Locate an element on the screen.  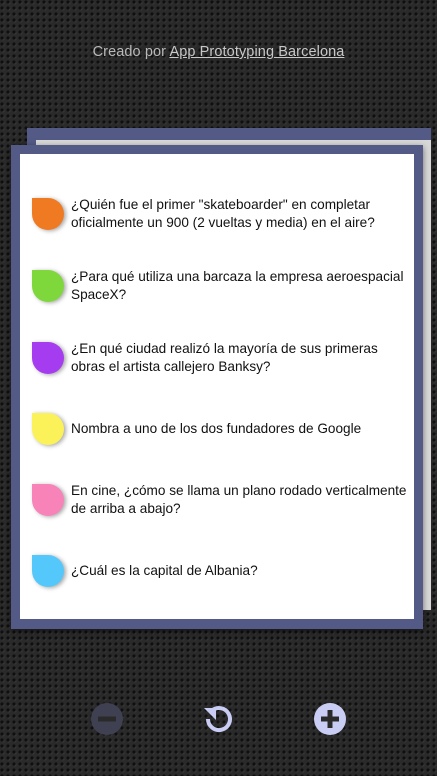
credit-prefix: Creado por is located at coordinates (131, 52).